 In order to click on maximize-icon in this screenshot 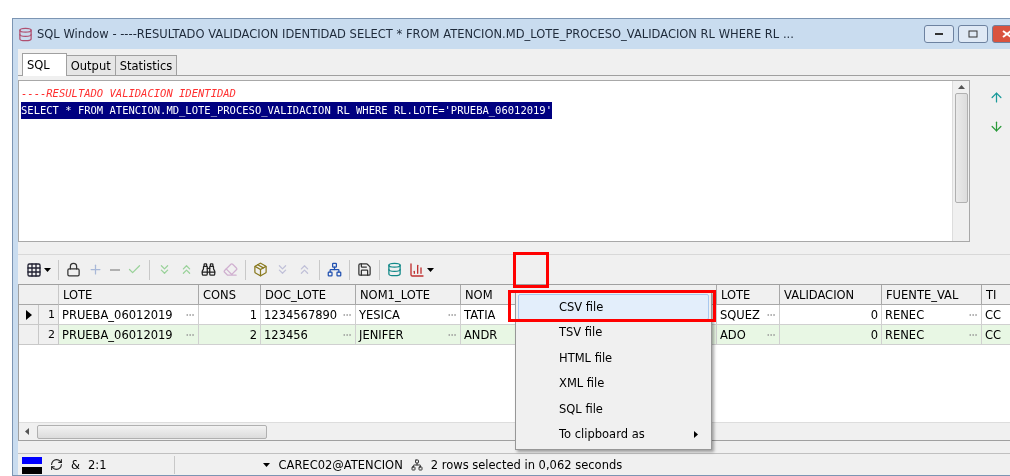, I will do `click(973, 34)`.